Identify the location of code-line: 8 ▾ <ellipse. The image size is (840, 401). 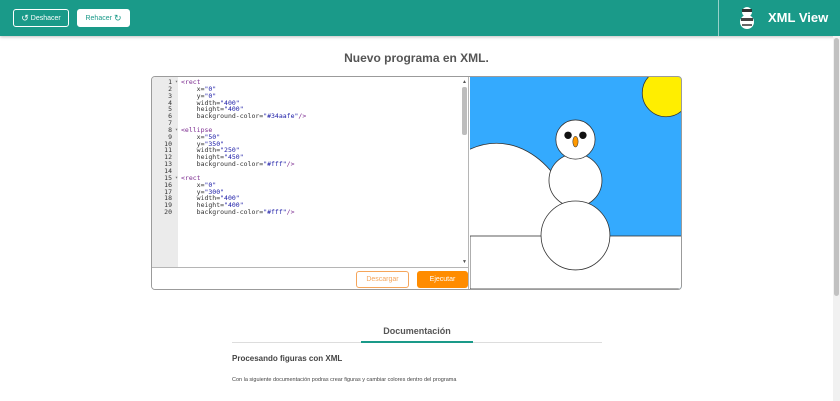
(229, 130).